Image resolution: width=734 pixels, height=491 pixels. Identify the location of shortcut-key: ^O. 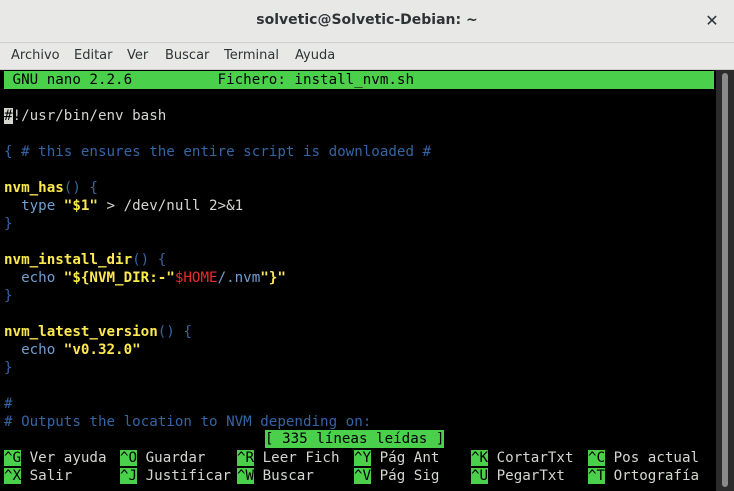
(129, 458).